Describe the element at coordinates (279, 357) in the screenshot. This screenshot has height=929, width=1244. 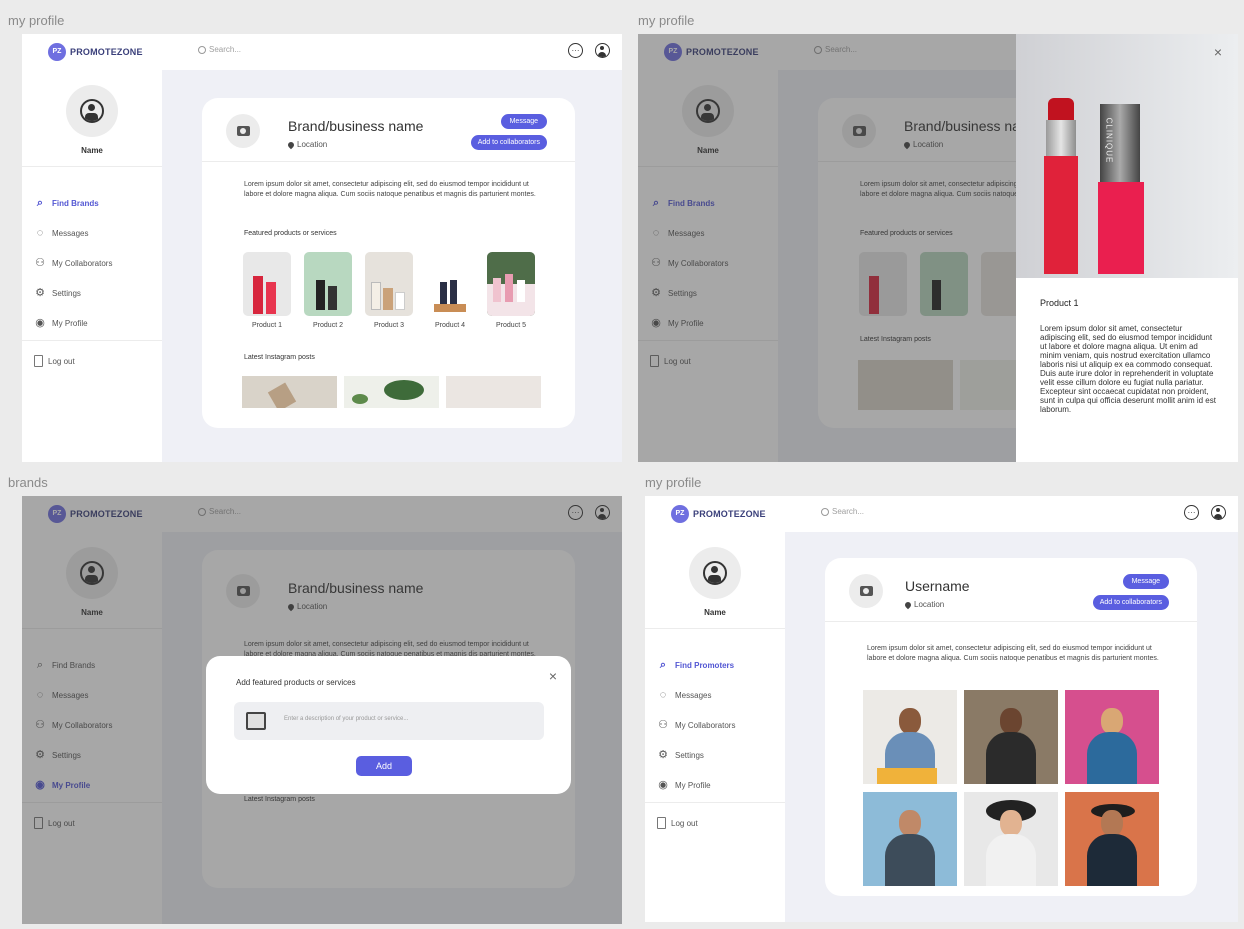
I see `instagram-title: Latest Instagram posts` at that location.